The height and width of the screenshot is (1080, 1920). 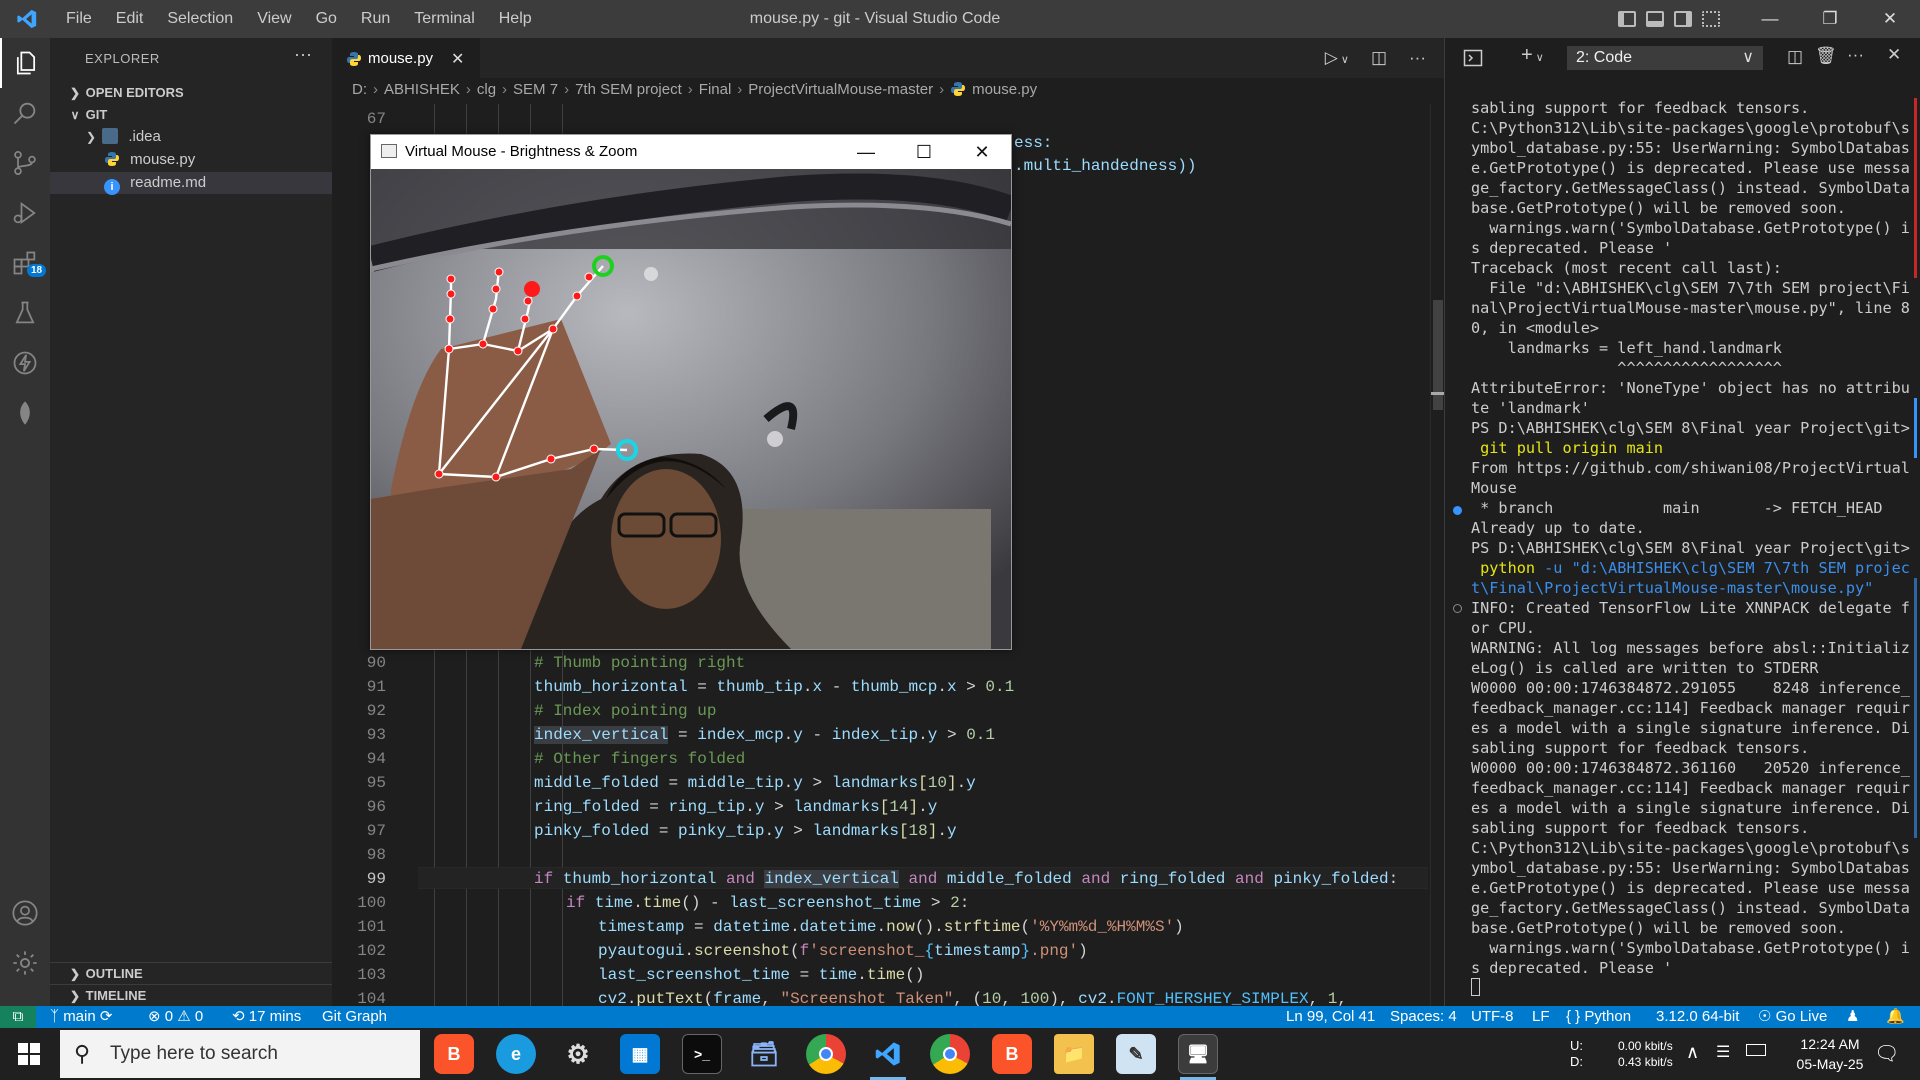 I want to click on vscode-taskbar-icon, so click(x=888, y=1054).